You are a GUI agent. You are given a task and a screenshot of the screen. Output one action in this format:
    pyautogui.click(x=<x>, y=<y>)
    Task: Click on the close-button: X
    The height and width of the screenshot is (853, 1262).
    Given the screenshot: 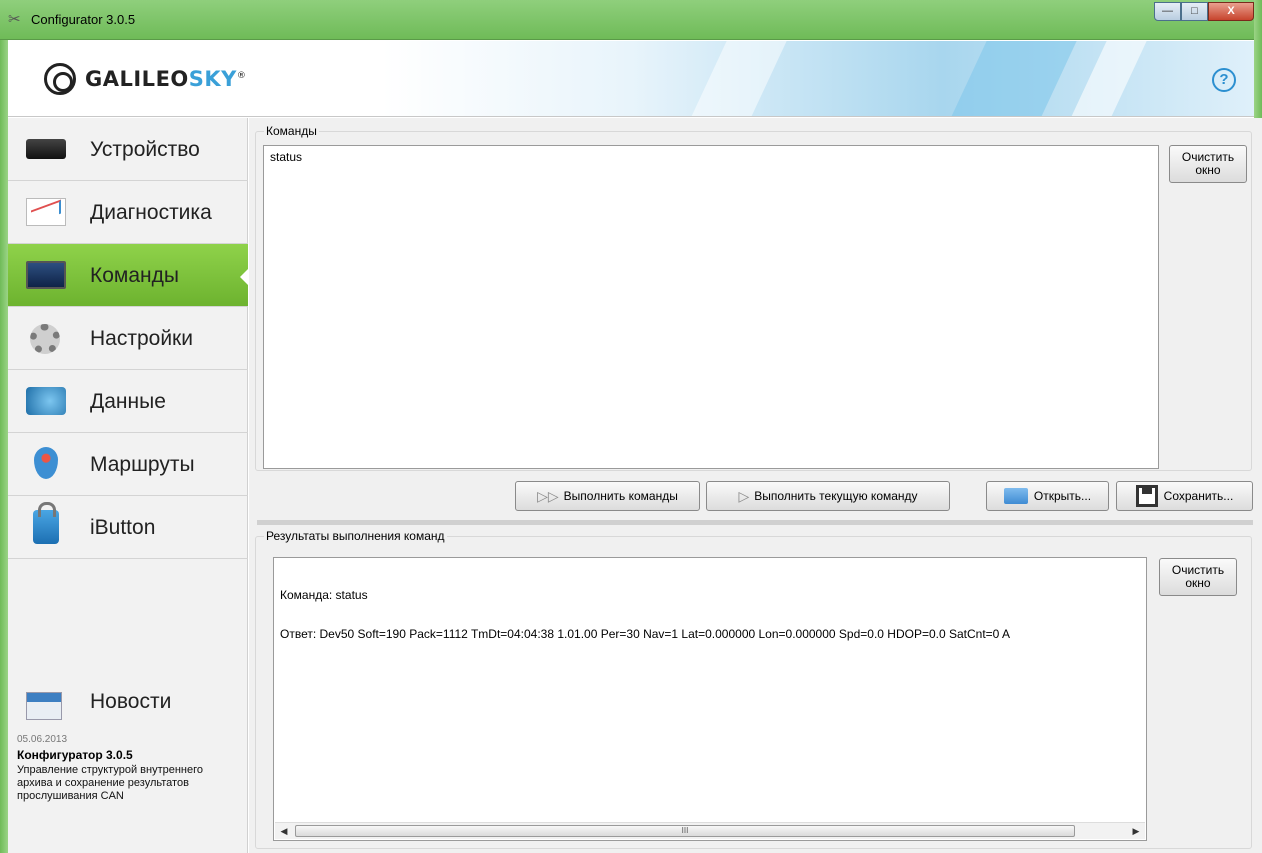 What is the action you would take?
    pyautogui.click(x=1231, y=11)
    